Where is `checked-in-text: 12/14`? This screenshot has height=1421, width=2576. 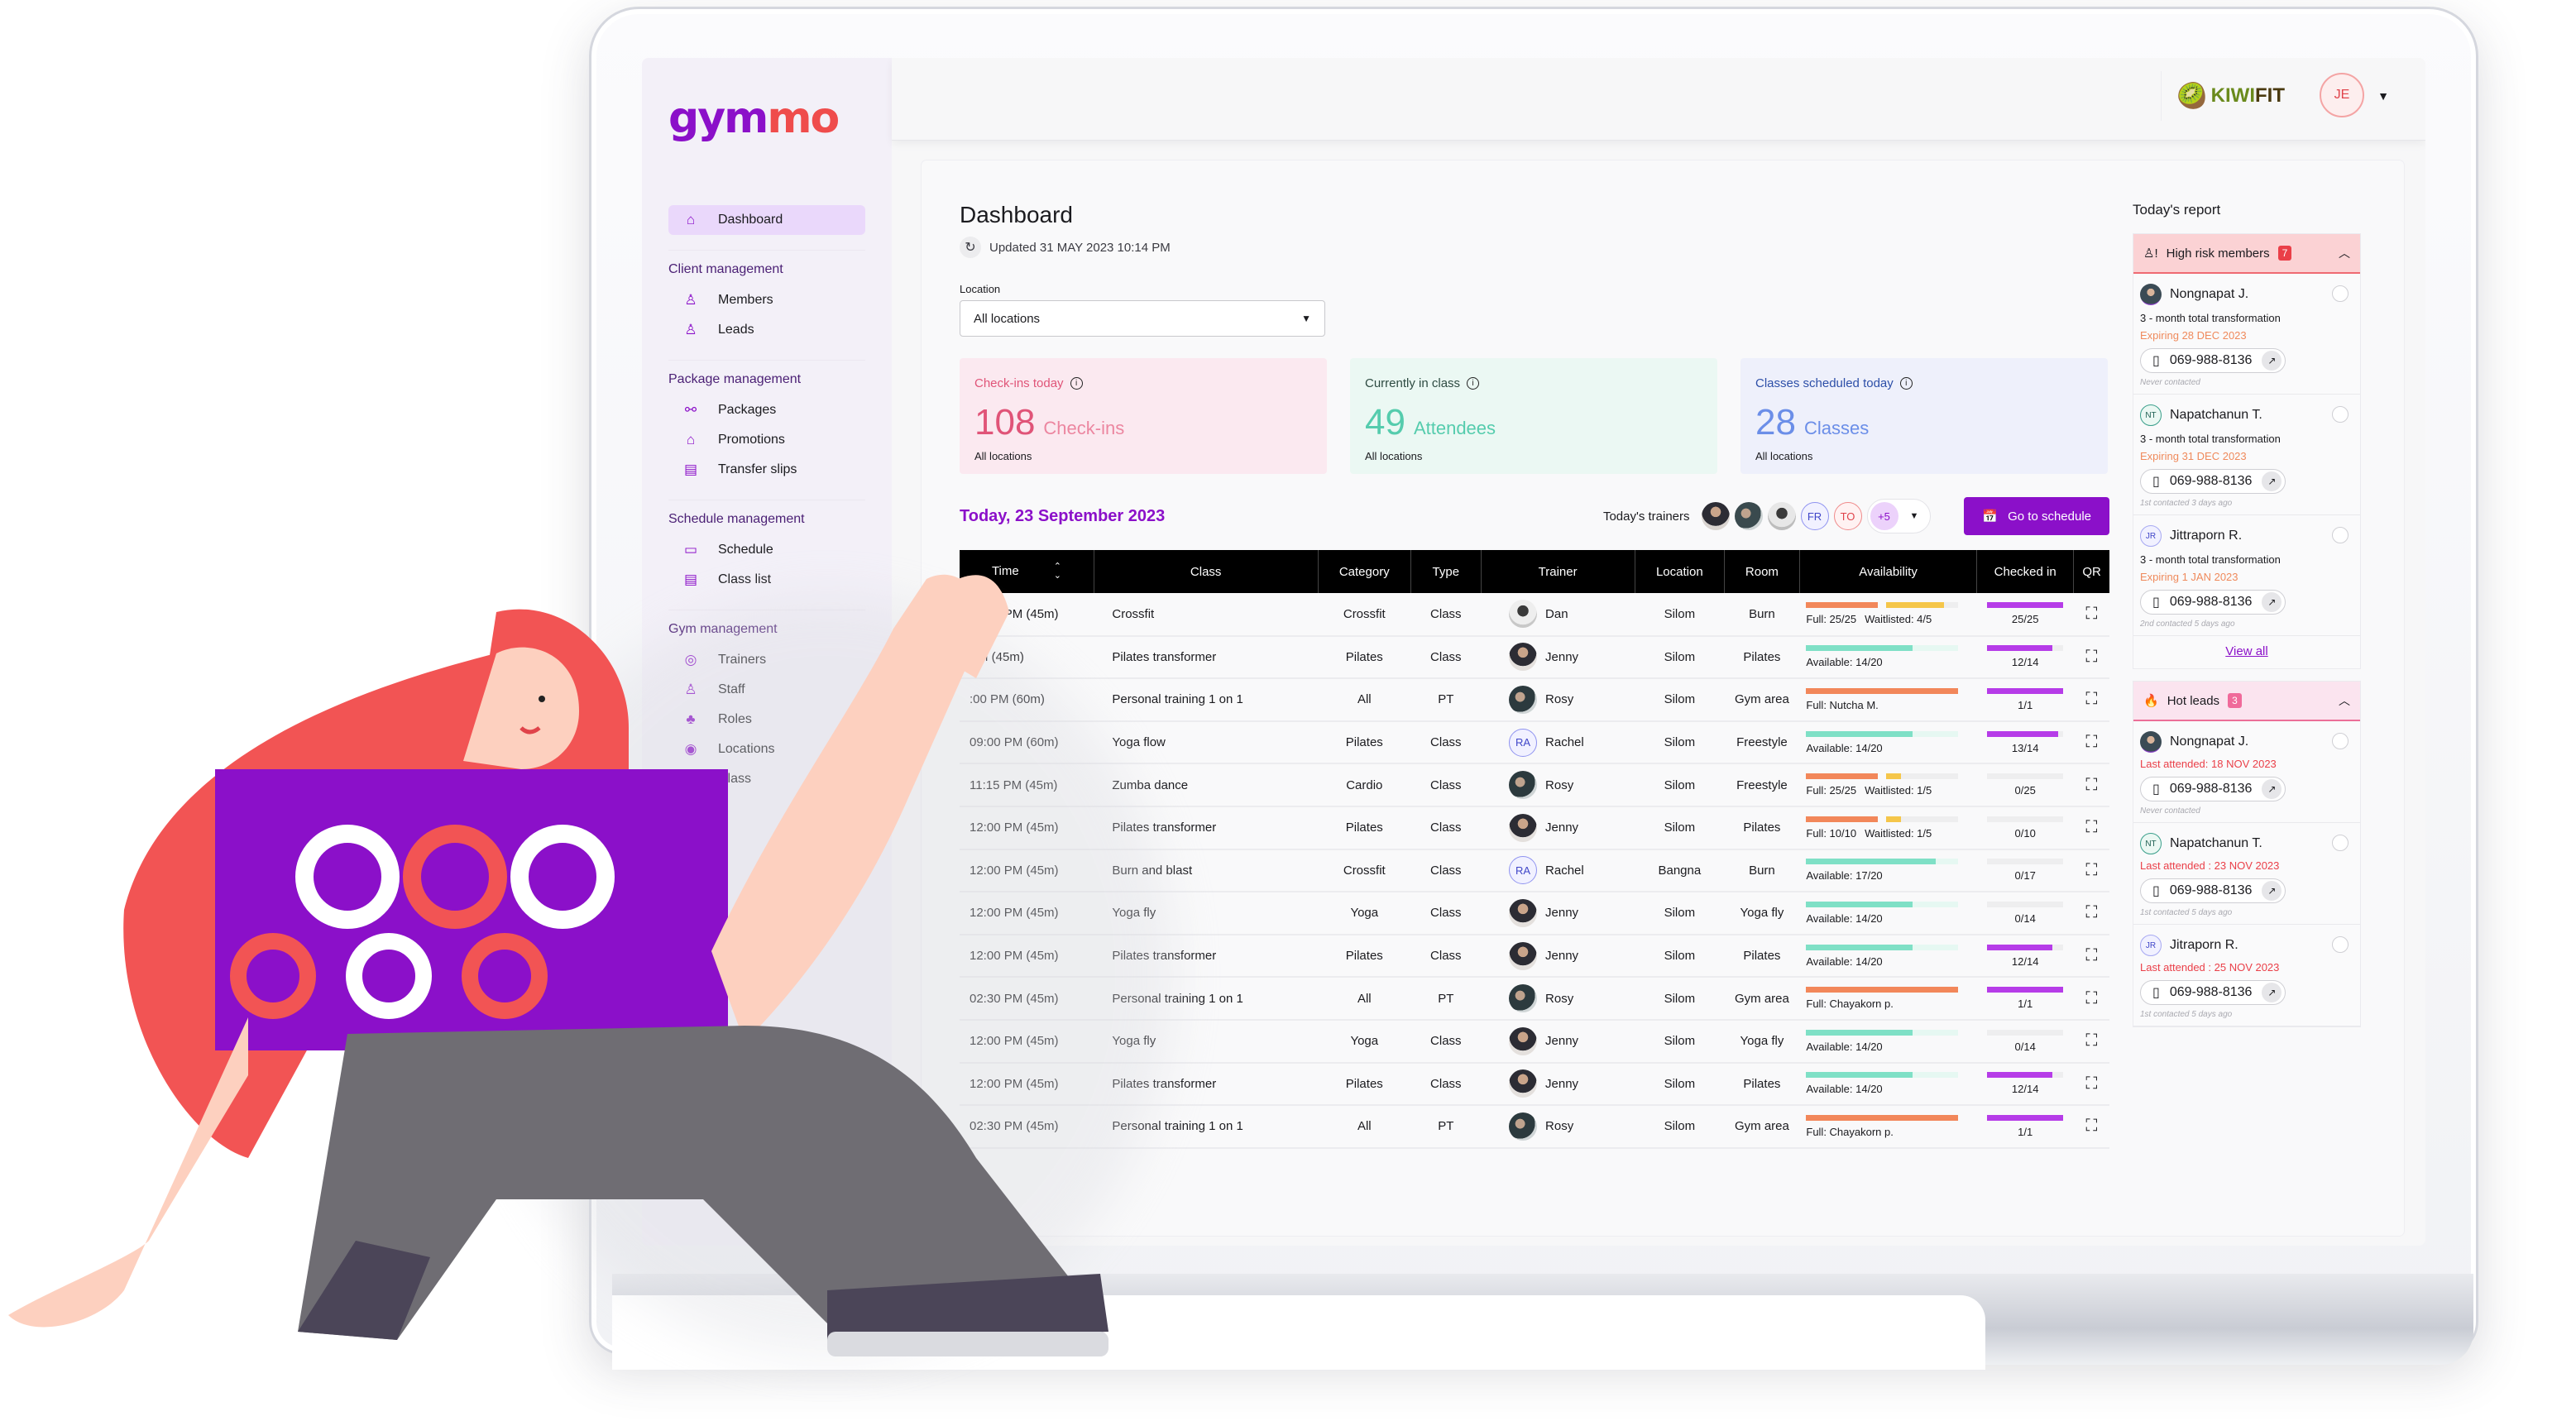
checked-in-text: 12/14 is located at coordinates (2025, 1089).